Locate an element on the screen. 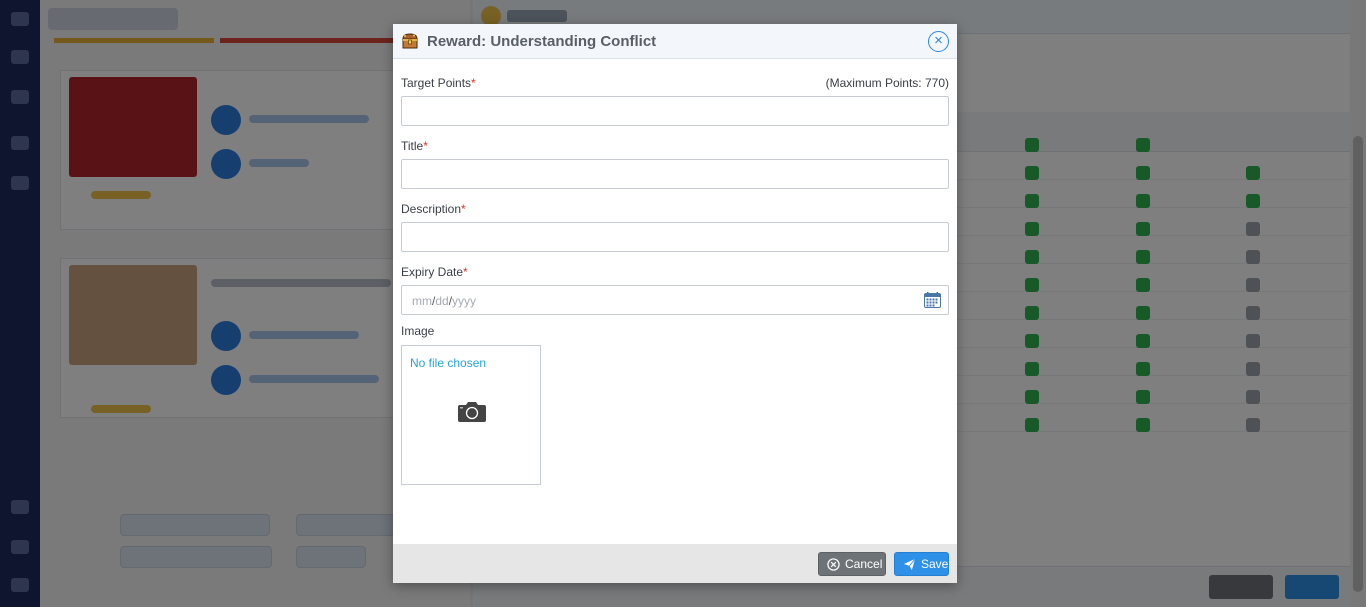  save-button-label: Save is located at coordinates (935, 564).